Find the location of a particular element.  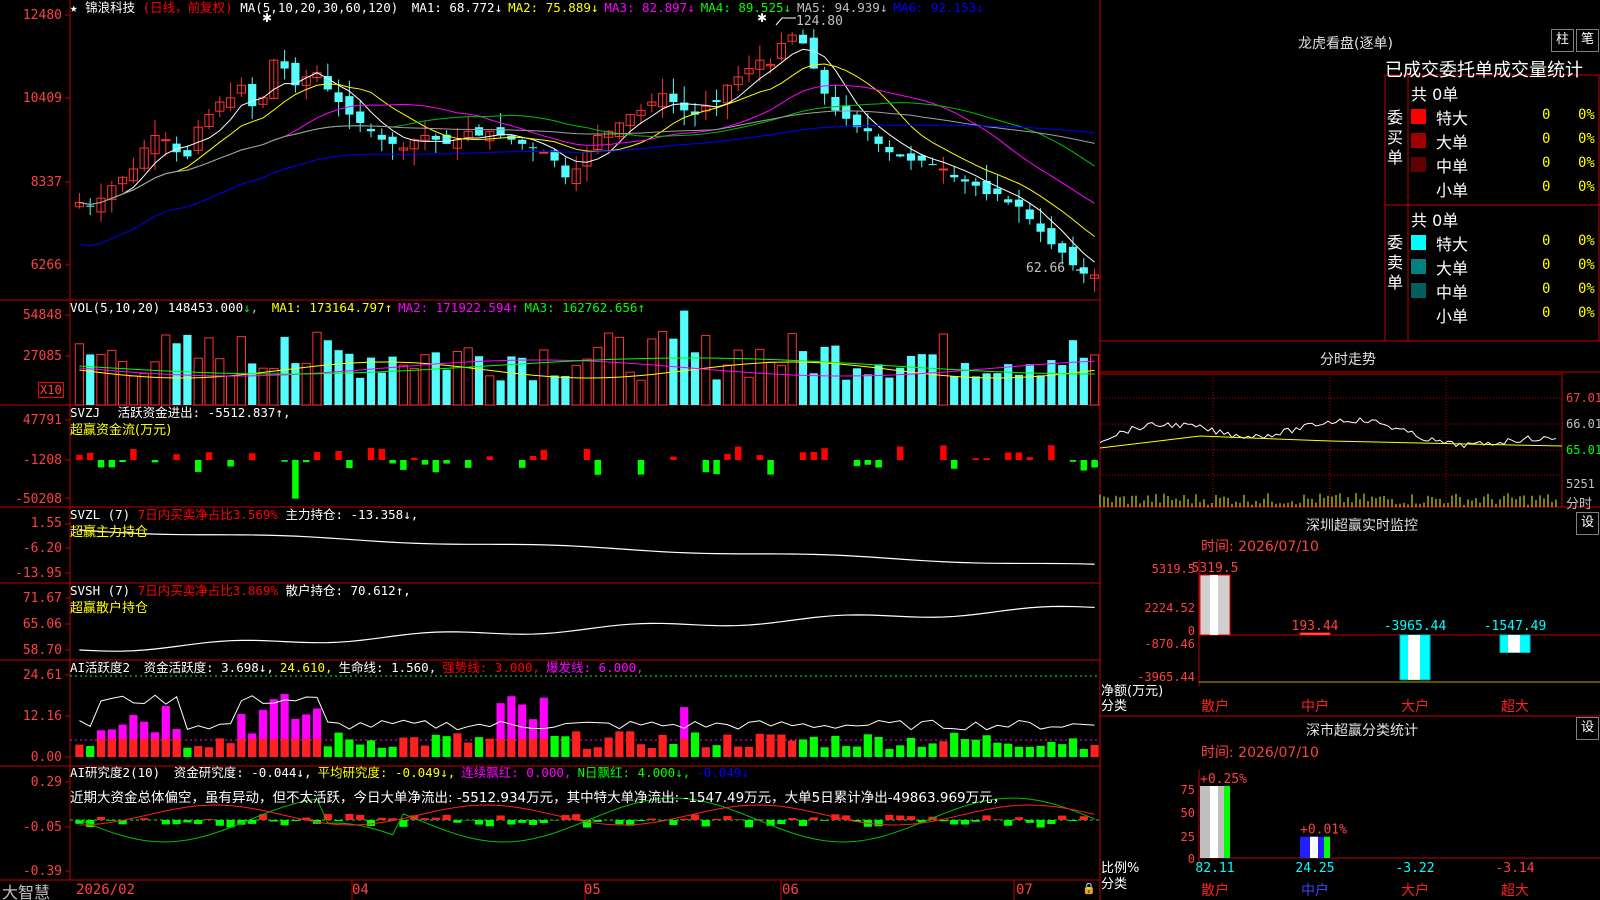

sz-class-value-label: 24.25 is located at coordinates (1314, 868).